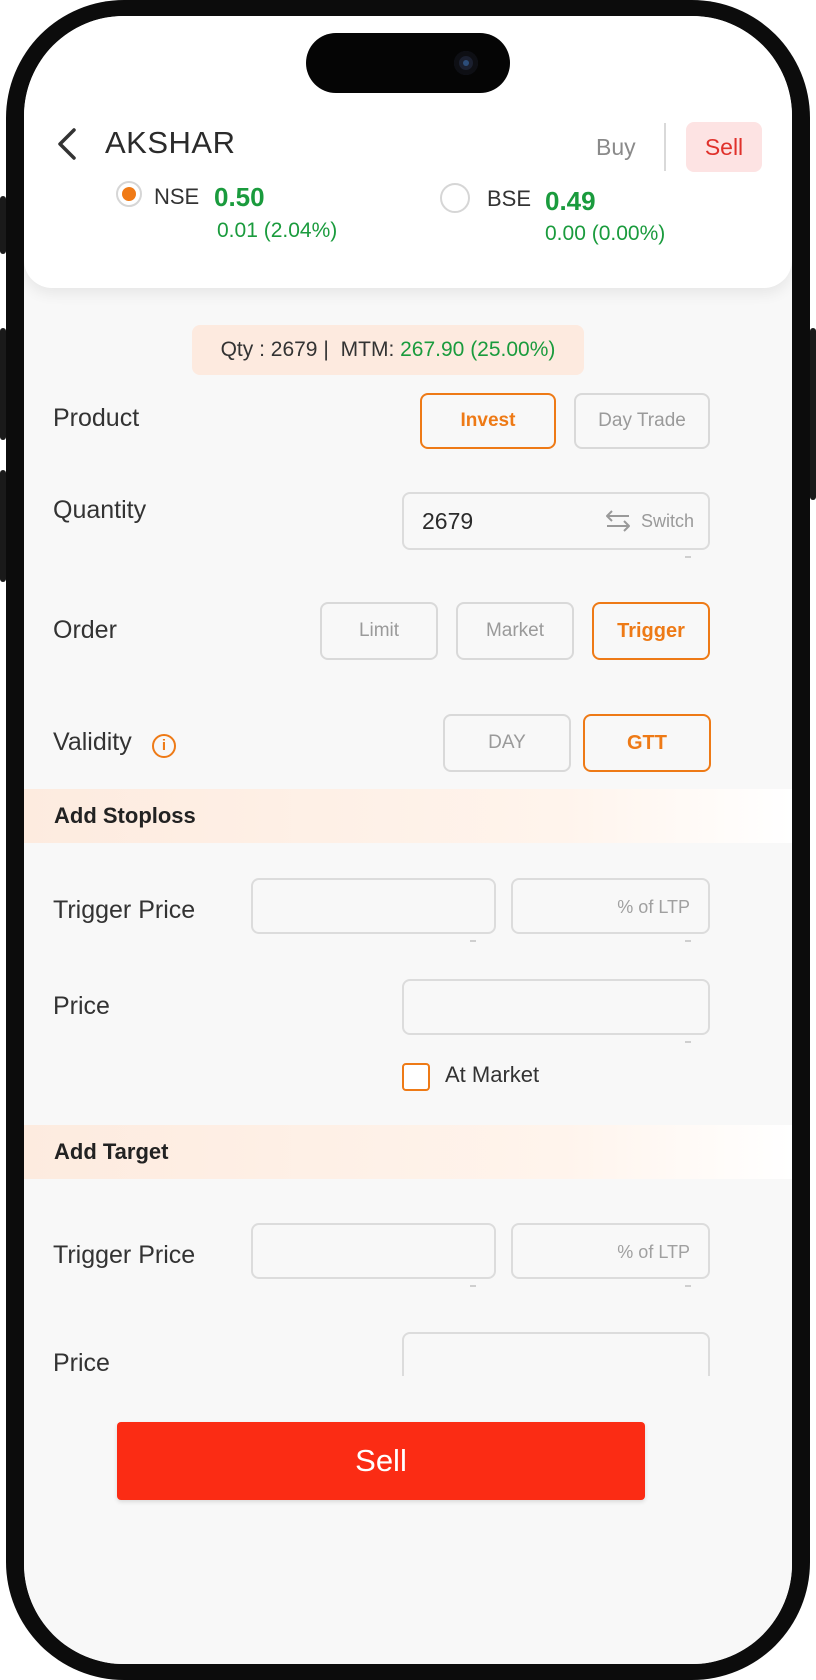  What do you see at coordinates (111, 1151) in the screenshot?
I see `target-heading: Add Target` at bounding box center [111, 1151].